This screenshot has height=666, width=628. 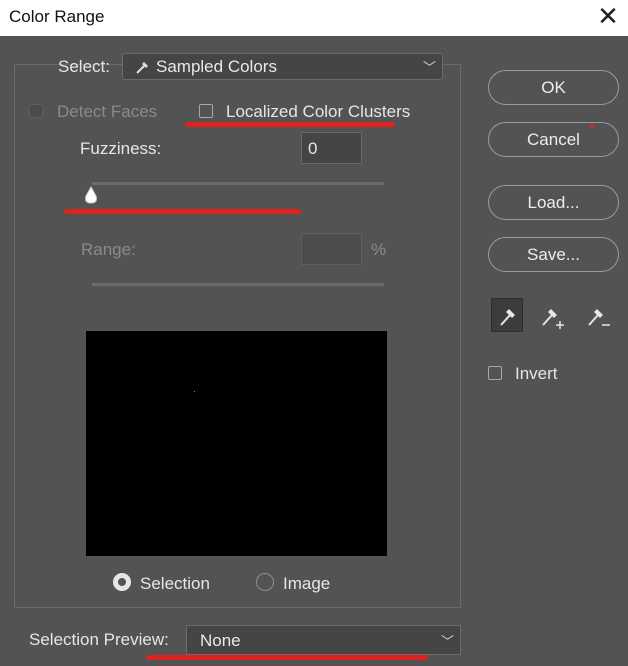 What do you see at coordinates (99, 639) in the screenshot?
I see `selection-preview-label: Selection Preview:` at bounding box center [99, 639].